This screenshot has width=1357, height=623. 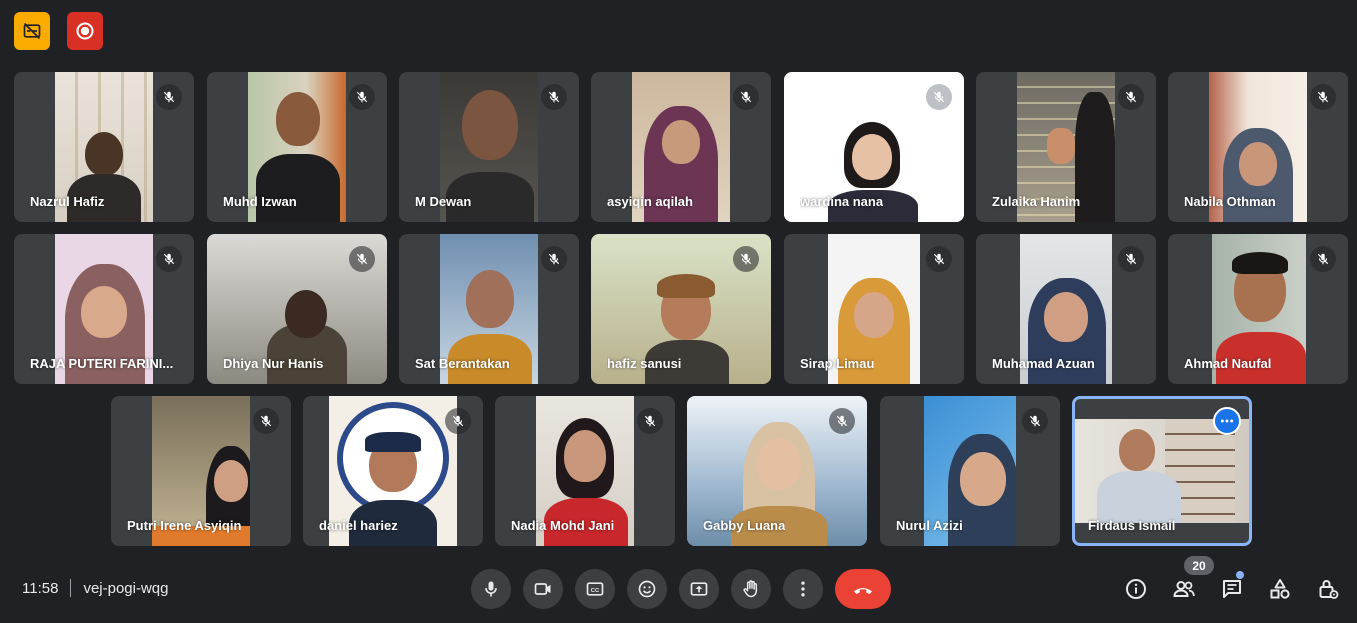 I want to click on record-icon, so click(x=85, y=31).